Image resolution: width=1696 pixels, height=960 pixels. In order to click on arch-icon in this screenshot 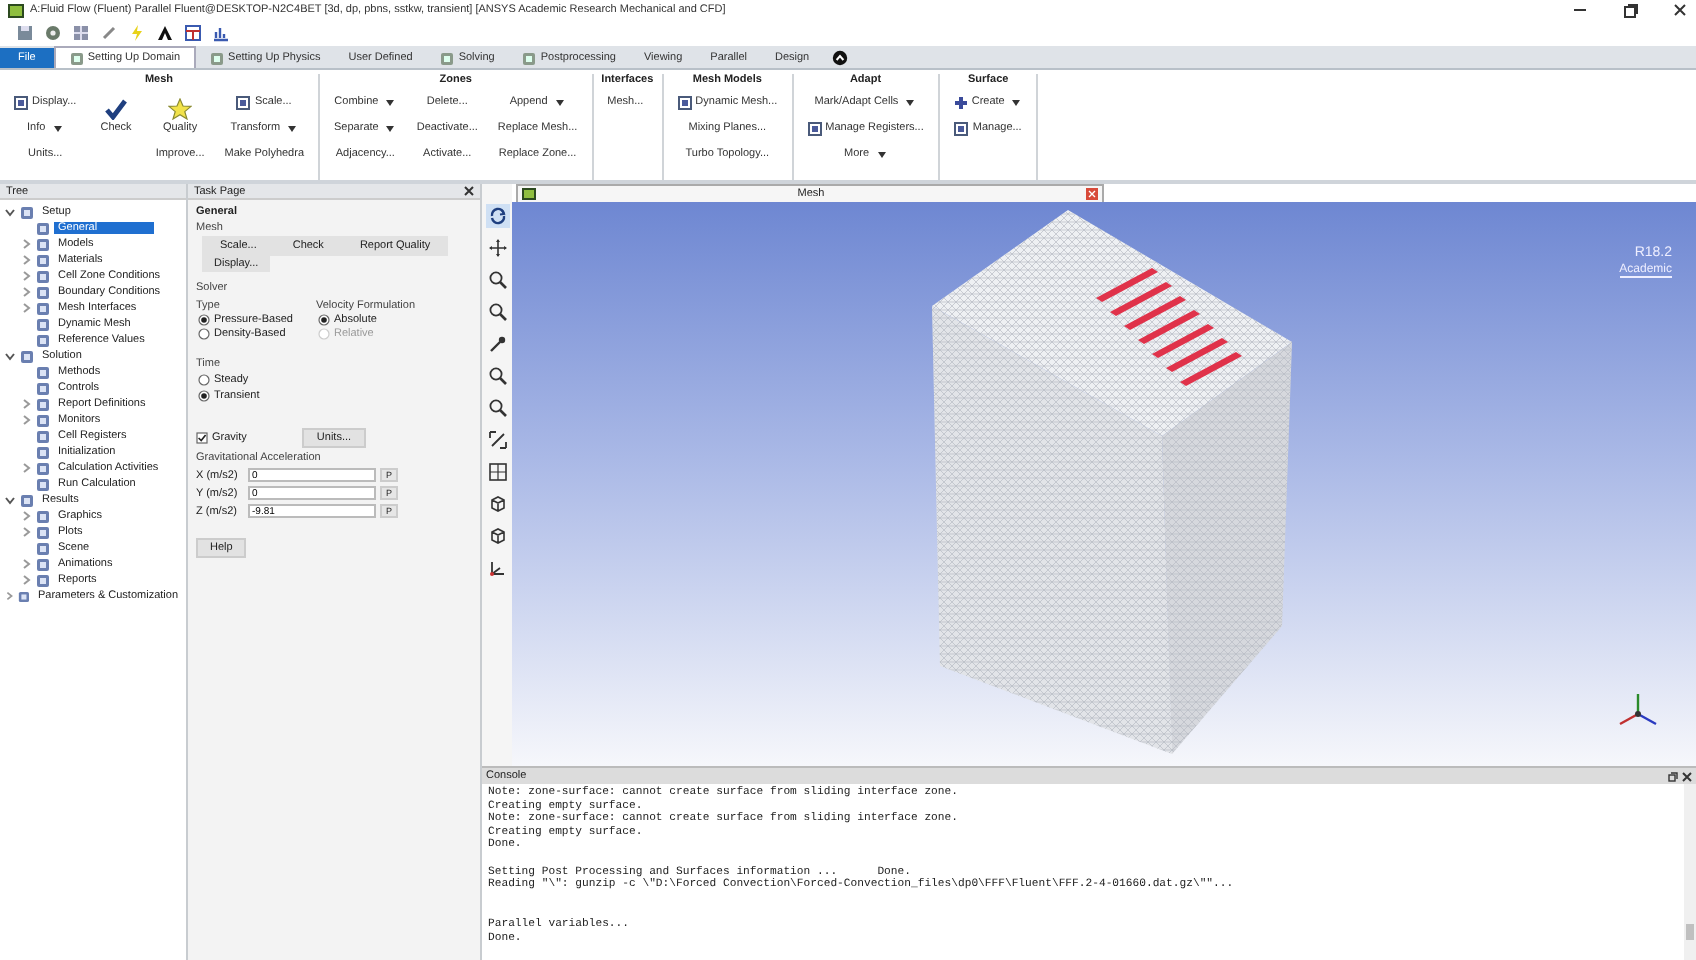, I will do `click(165, 33)`.